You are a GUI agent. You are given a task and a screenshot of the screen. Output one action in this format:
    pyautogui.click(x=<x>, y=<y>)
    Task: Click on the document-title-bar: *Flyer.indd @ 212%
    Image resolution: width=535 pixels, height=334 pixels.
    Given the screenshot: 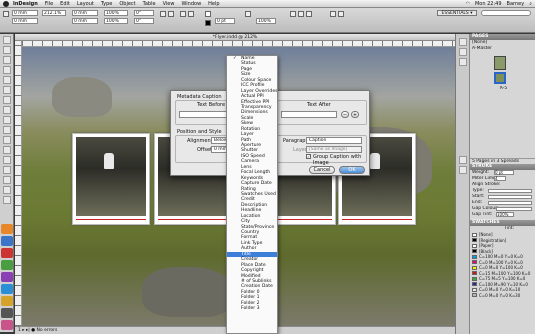 What is the action you would take?
    pyautogui.click(x=235, y=37)
    